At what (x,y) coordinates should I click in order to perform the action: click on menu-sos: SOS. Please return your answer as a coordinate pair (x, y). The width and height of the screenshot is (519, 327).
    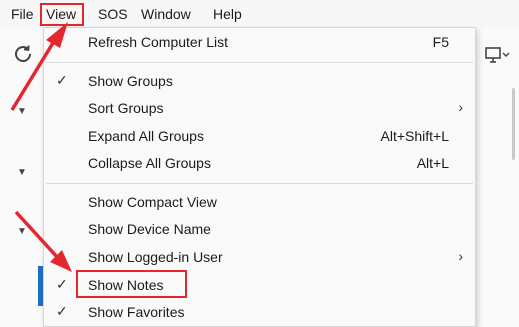
    Looking at the image, I should click on (113, 14).